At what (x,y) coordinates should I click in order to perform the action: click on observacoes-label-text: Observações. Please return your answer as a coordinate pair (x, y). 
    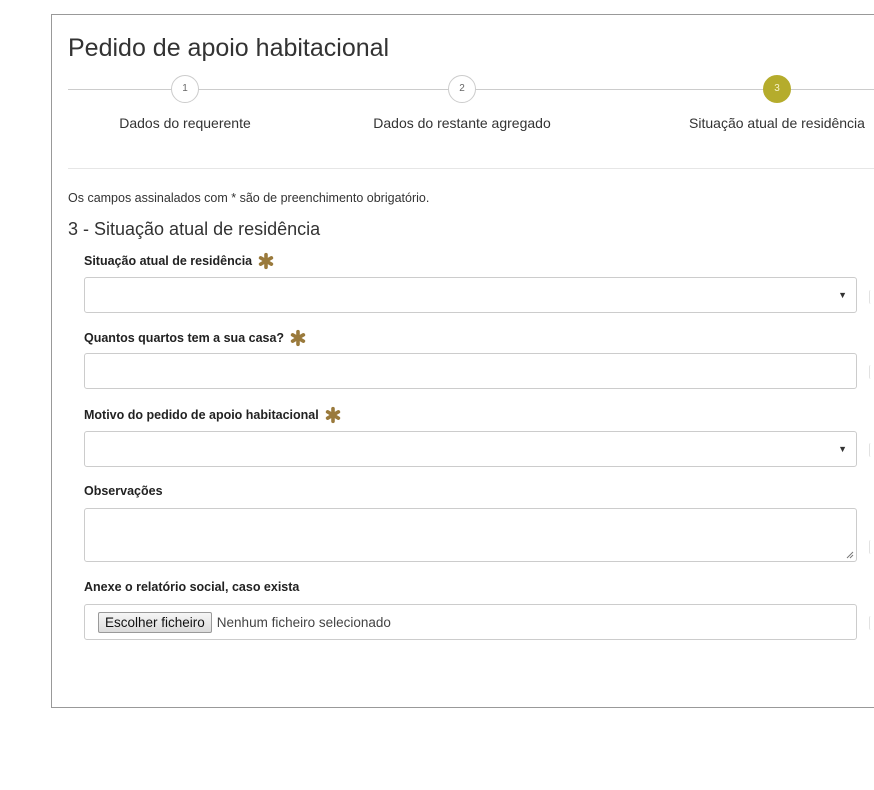
    Looking at the image, I should click on (123, 491).